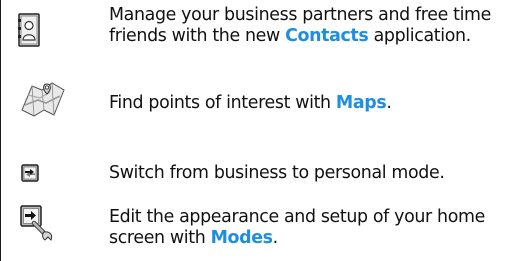 This screenshot has width=523, height=261. What do you see at coordinates (37, 226) in the screenshot?
I see `modes-settings-icon` at bounding box center [37, 226].